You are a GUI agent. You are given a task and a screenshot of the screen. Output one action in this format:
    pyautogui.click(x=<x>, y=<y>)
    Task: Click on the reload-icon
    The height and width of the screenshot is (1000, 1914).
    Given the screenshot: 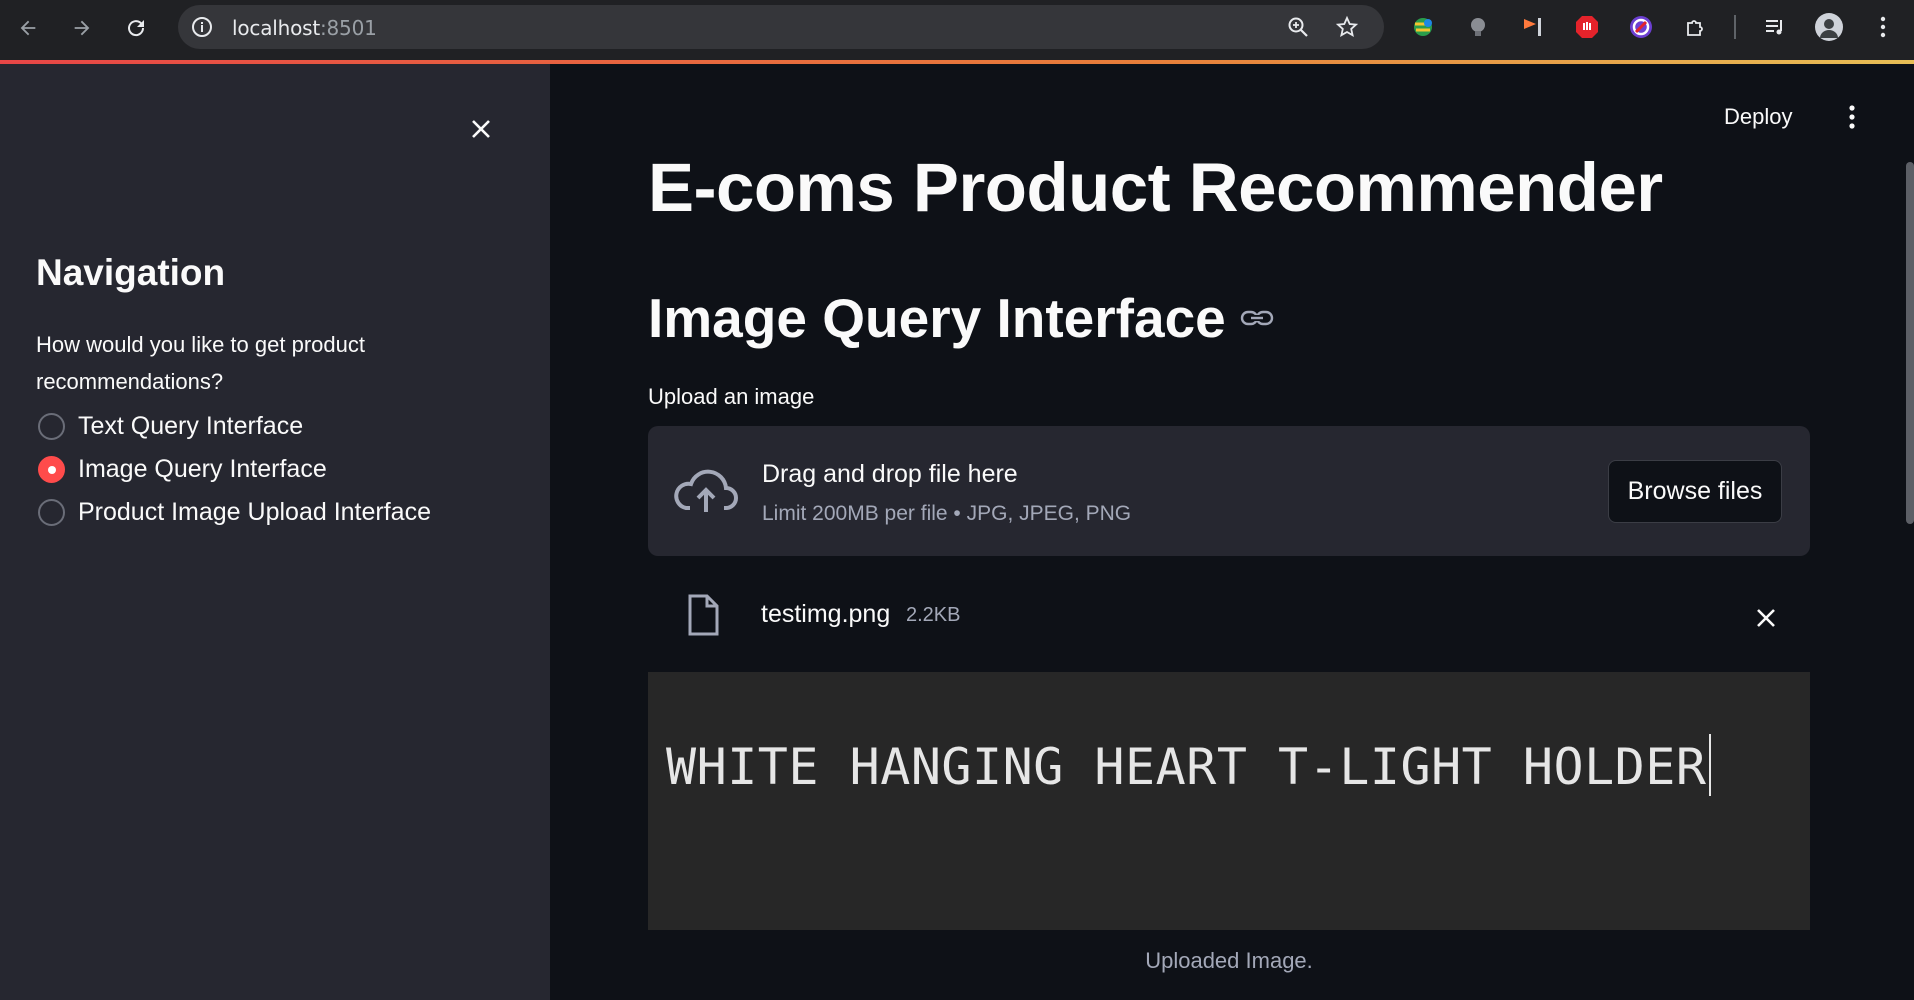 What is the action you would take?
    pyautogui.click(x=136, y=28)
    